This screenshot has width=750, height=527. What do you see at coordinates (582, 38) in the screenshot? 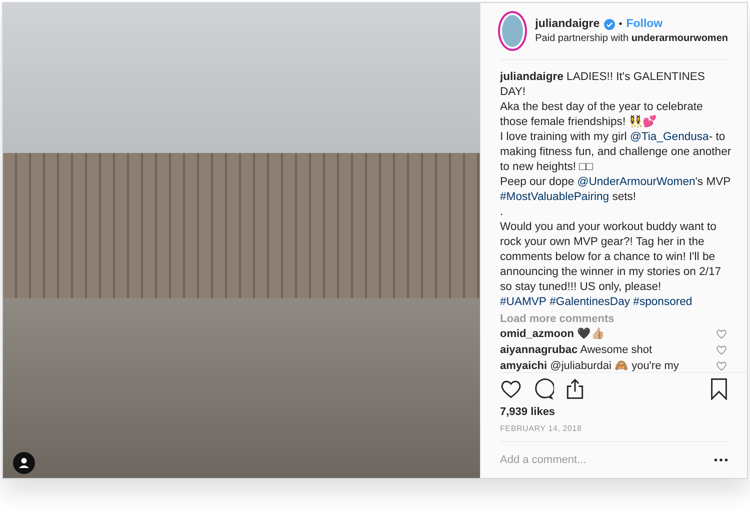
I see `partnership-label: Paid partnership with` at bounding box center [582, 38].